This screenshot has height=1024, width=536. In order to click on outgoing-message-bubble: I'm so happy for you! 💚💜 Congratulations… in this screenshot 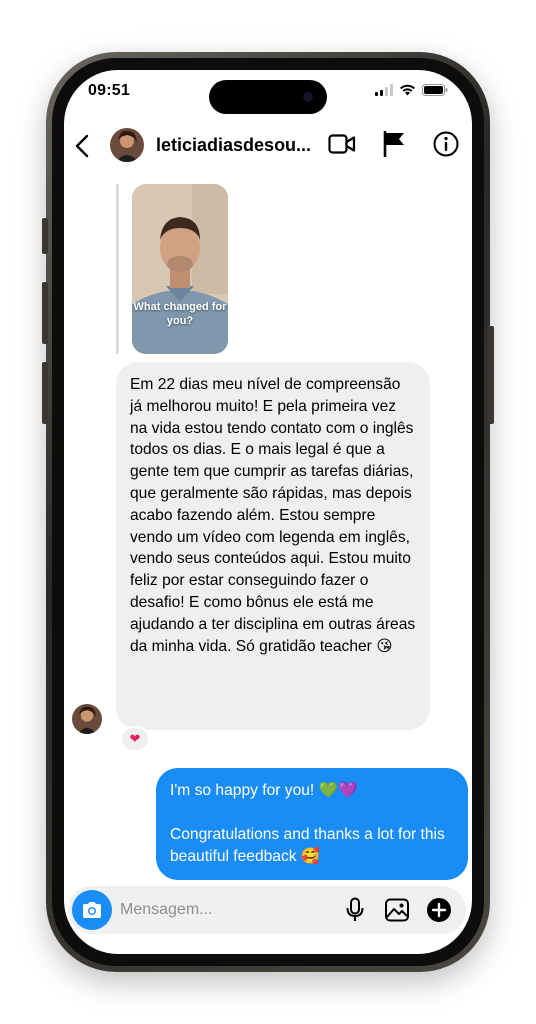, I will do `click(312, 824)`.